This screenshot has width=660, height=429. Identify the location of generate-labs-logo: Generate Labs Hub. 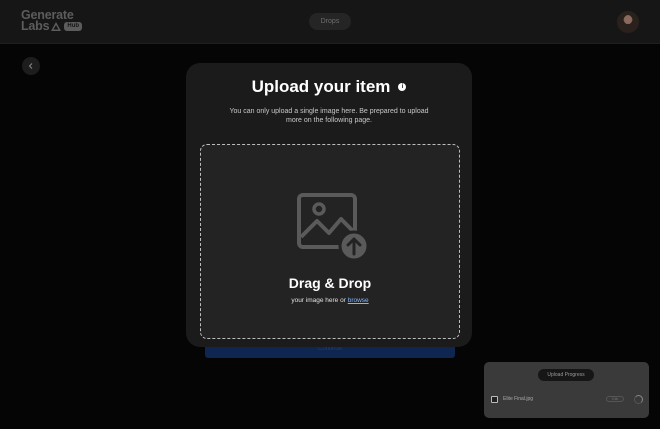
(56, 22).